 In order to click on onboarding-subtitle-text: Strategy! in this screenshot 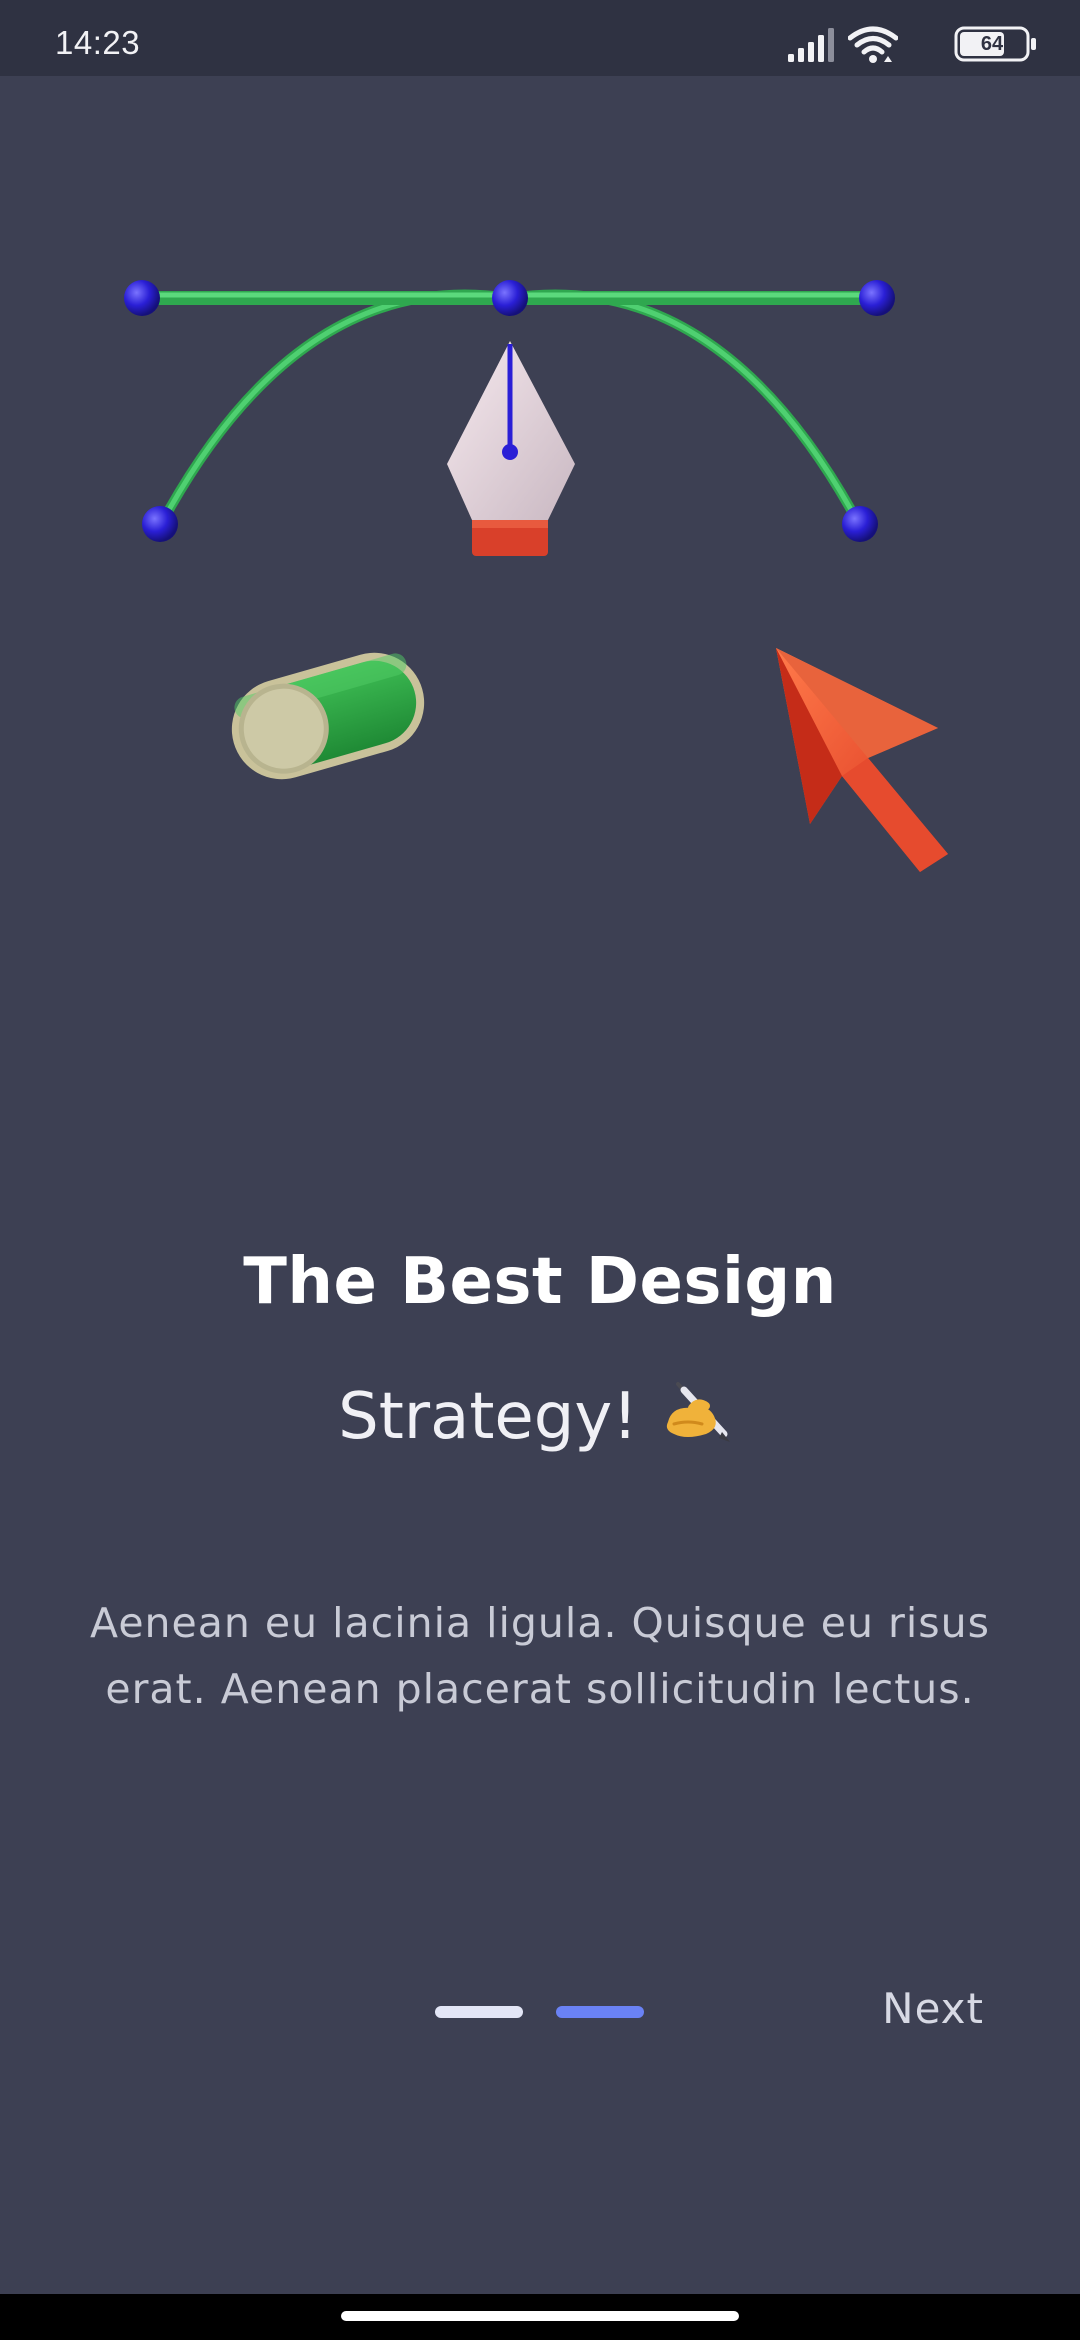, I will do `click(488, 1417)`.